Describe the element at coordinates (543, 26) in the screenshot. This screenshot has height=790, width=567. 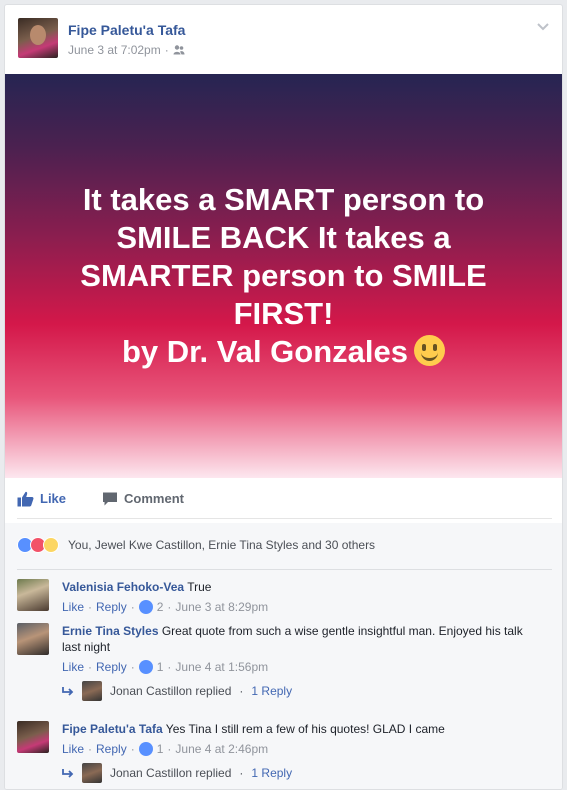
I see `chevron-down-icon` at that location.